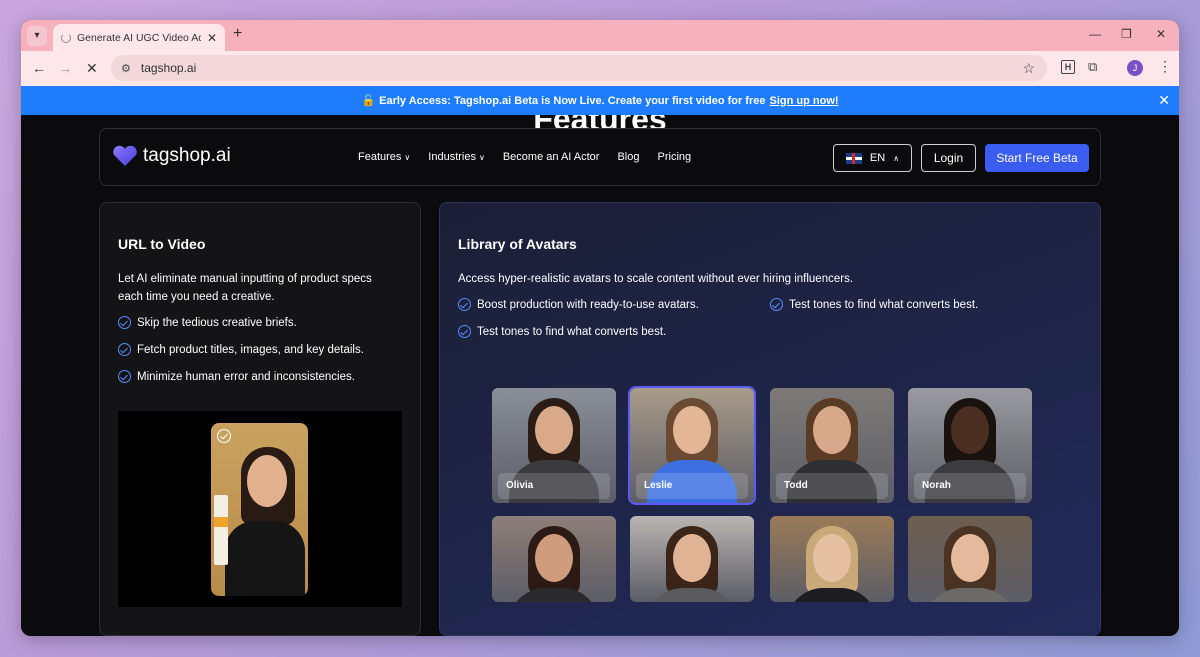 Image resolution: width=1200 pixels, height=657 pixels. I want to click on product-tube-icon, so click(221, 530).